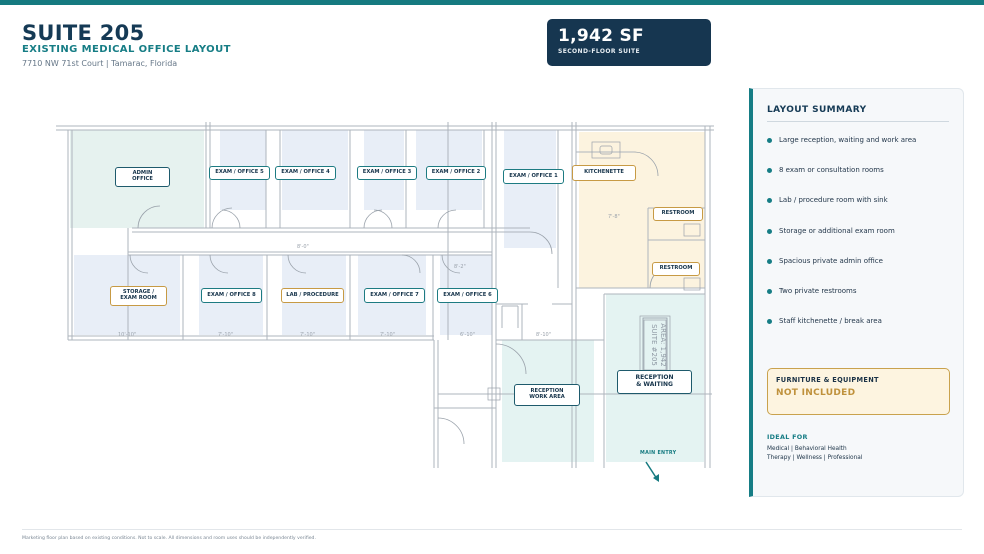 This screenshot has height=554, width=984. I want to click on footer-divider, so click(492, 529).